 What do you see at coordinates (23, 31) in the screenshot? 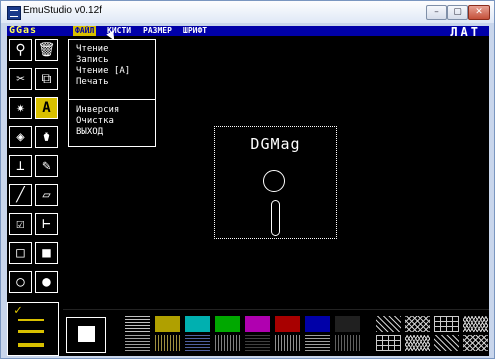
I see `app-logo: GGas` at bounding box center [23, 31].